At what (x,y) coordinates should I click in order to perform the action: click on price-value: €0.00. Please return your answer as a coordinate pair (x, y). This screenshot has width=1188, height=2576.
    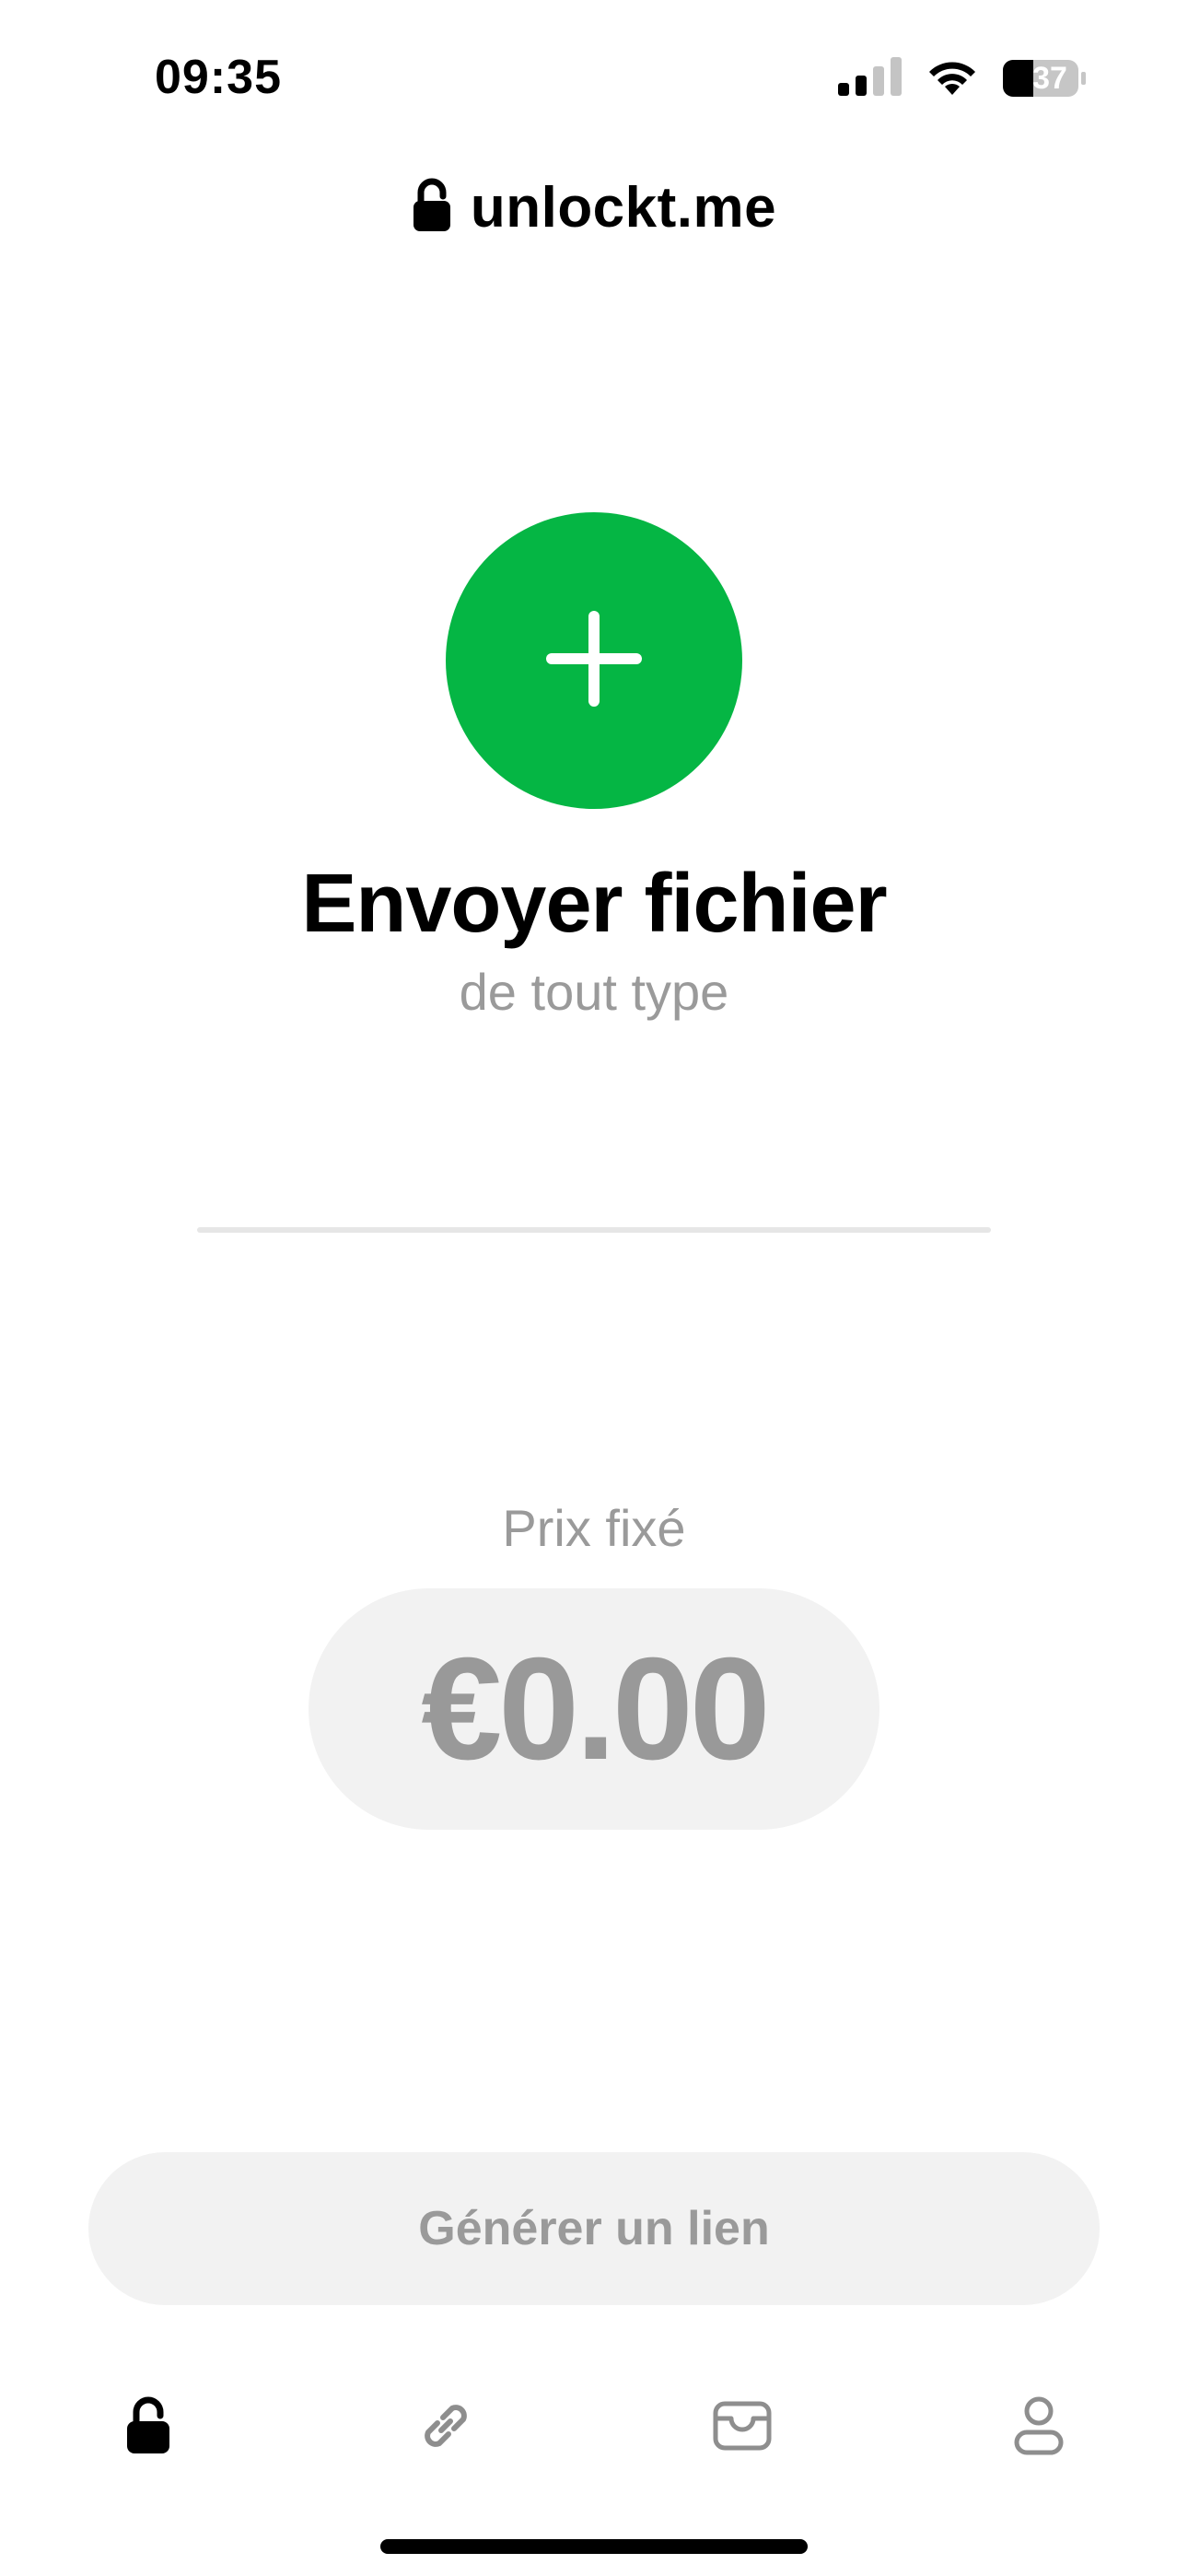
    Looking at the image, I should click on (595, 1708).